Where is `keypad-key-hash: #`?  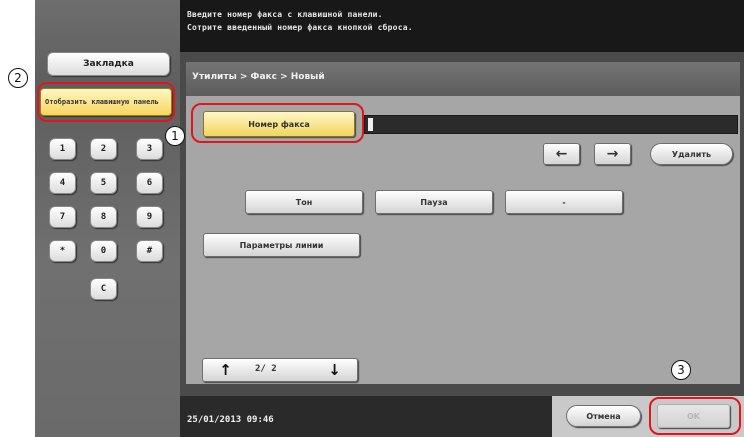 keypad-key-hash: # is located at coordinates (149, 251).